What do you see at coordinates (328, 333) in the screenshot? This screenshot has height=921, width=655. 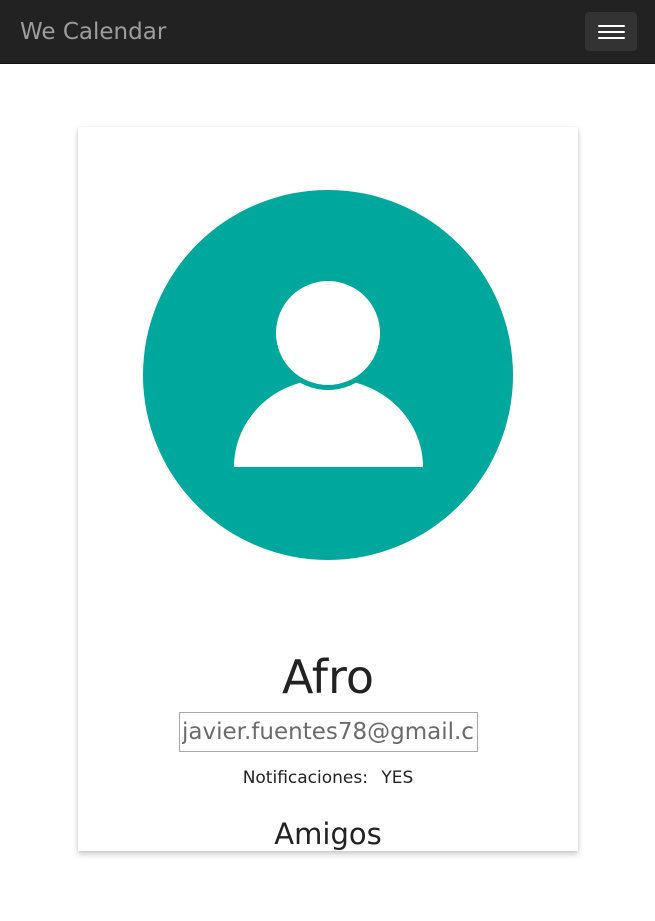 I see `avatar-head` at bounding box center [328, 333].